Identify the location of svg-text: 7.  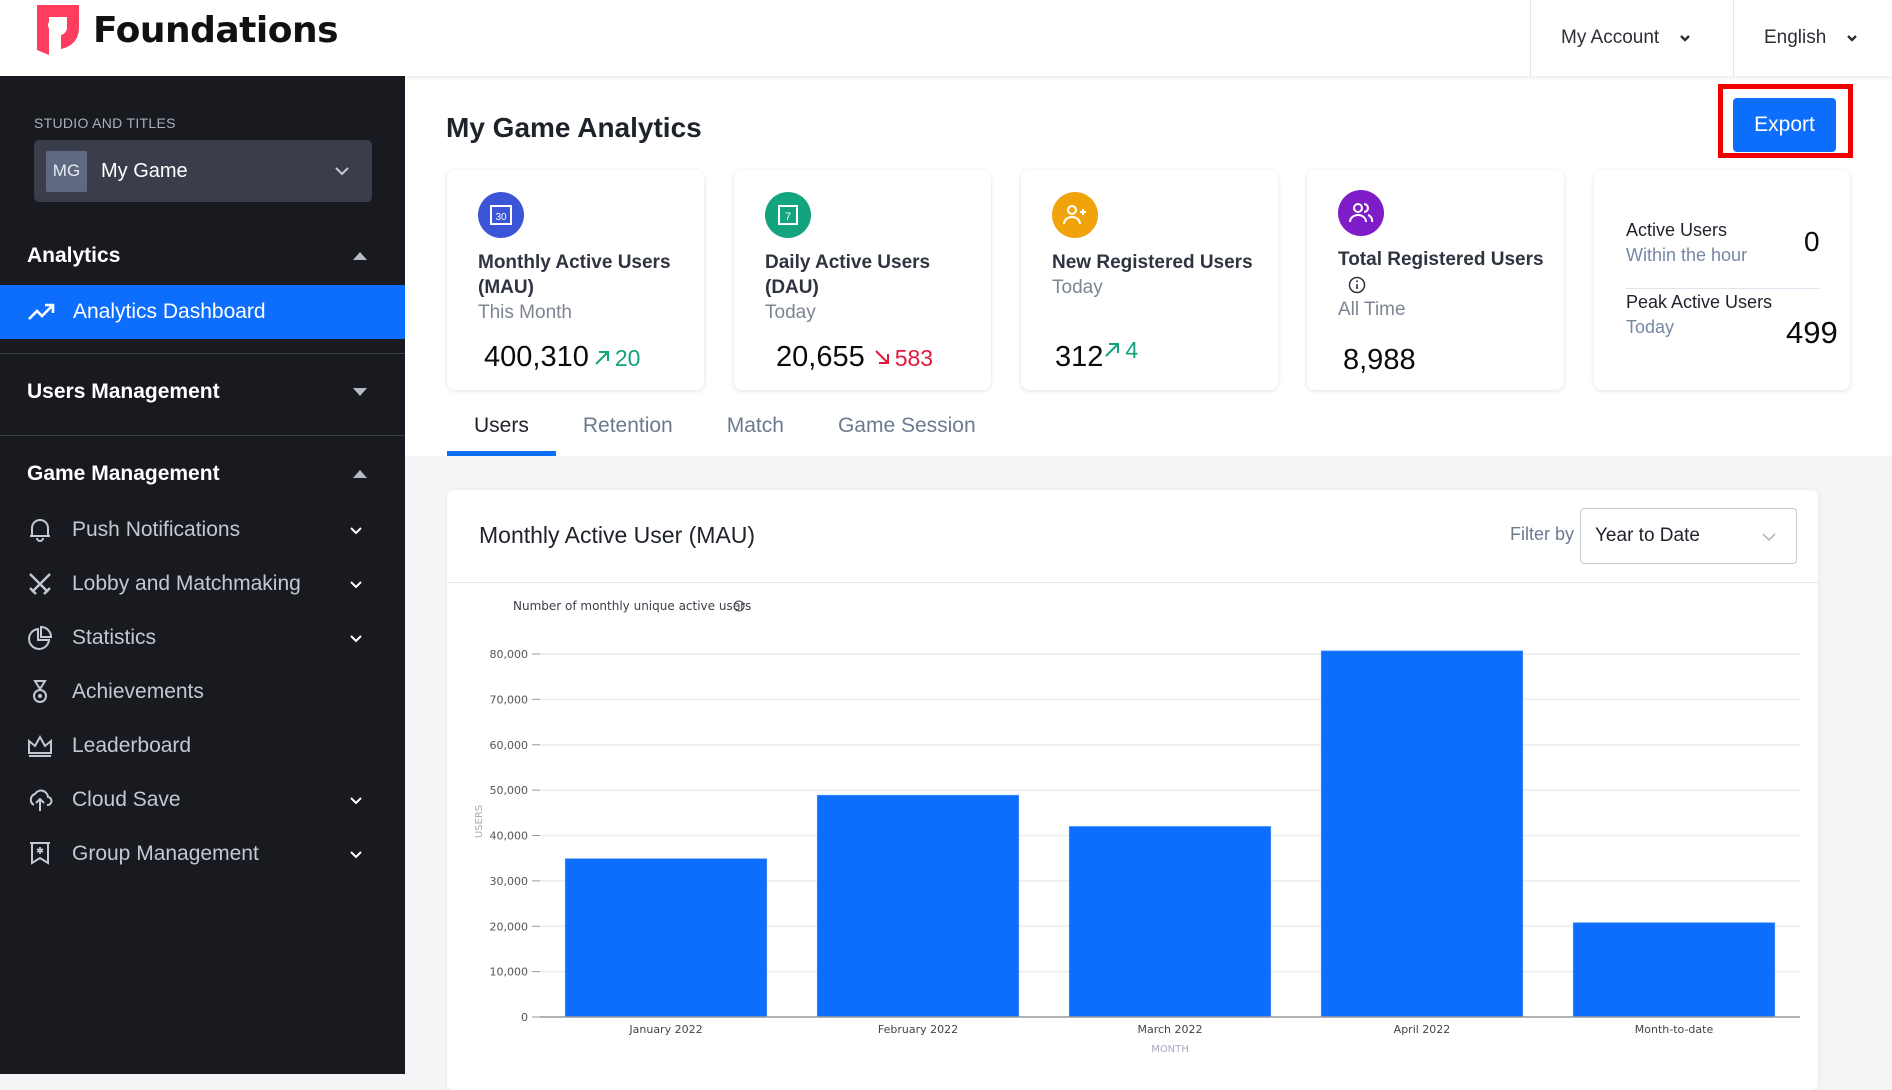
(788, 217).